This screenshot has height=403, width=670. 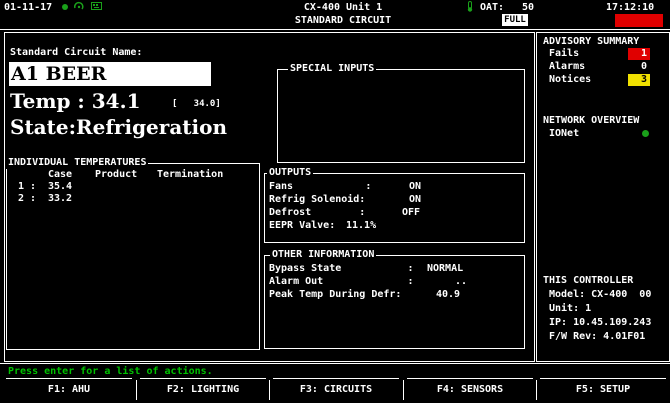 What do you see at coordinates (341, 268) in the screenshot?
I see `info-label-bypass-state: Bypass State :` at bounding box center [341, 268].